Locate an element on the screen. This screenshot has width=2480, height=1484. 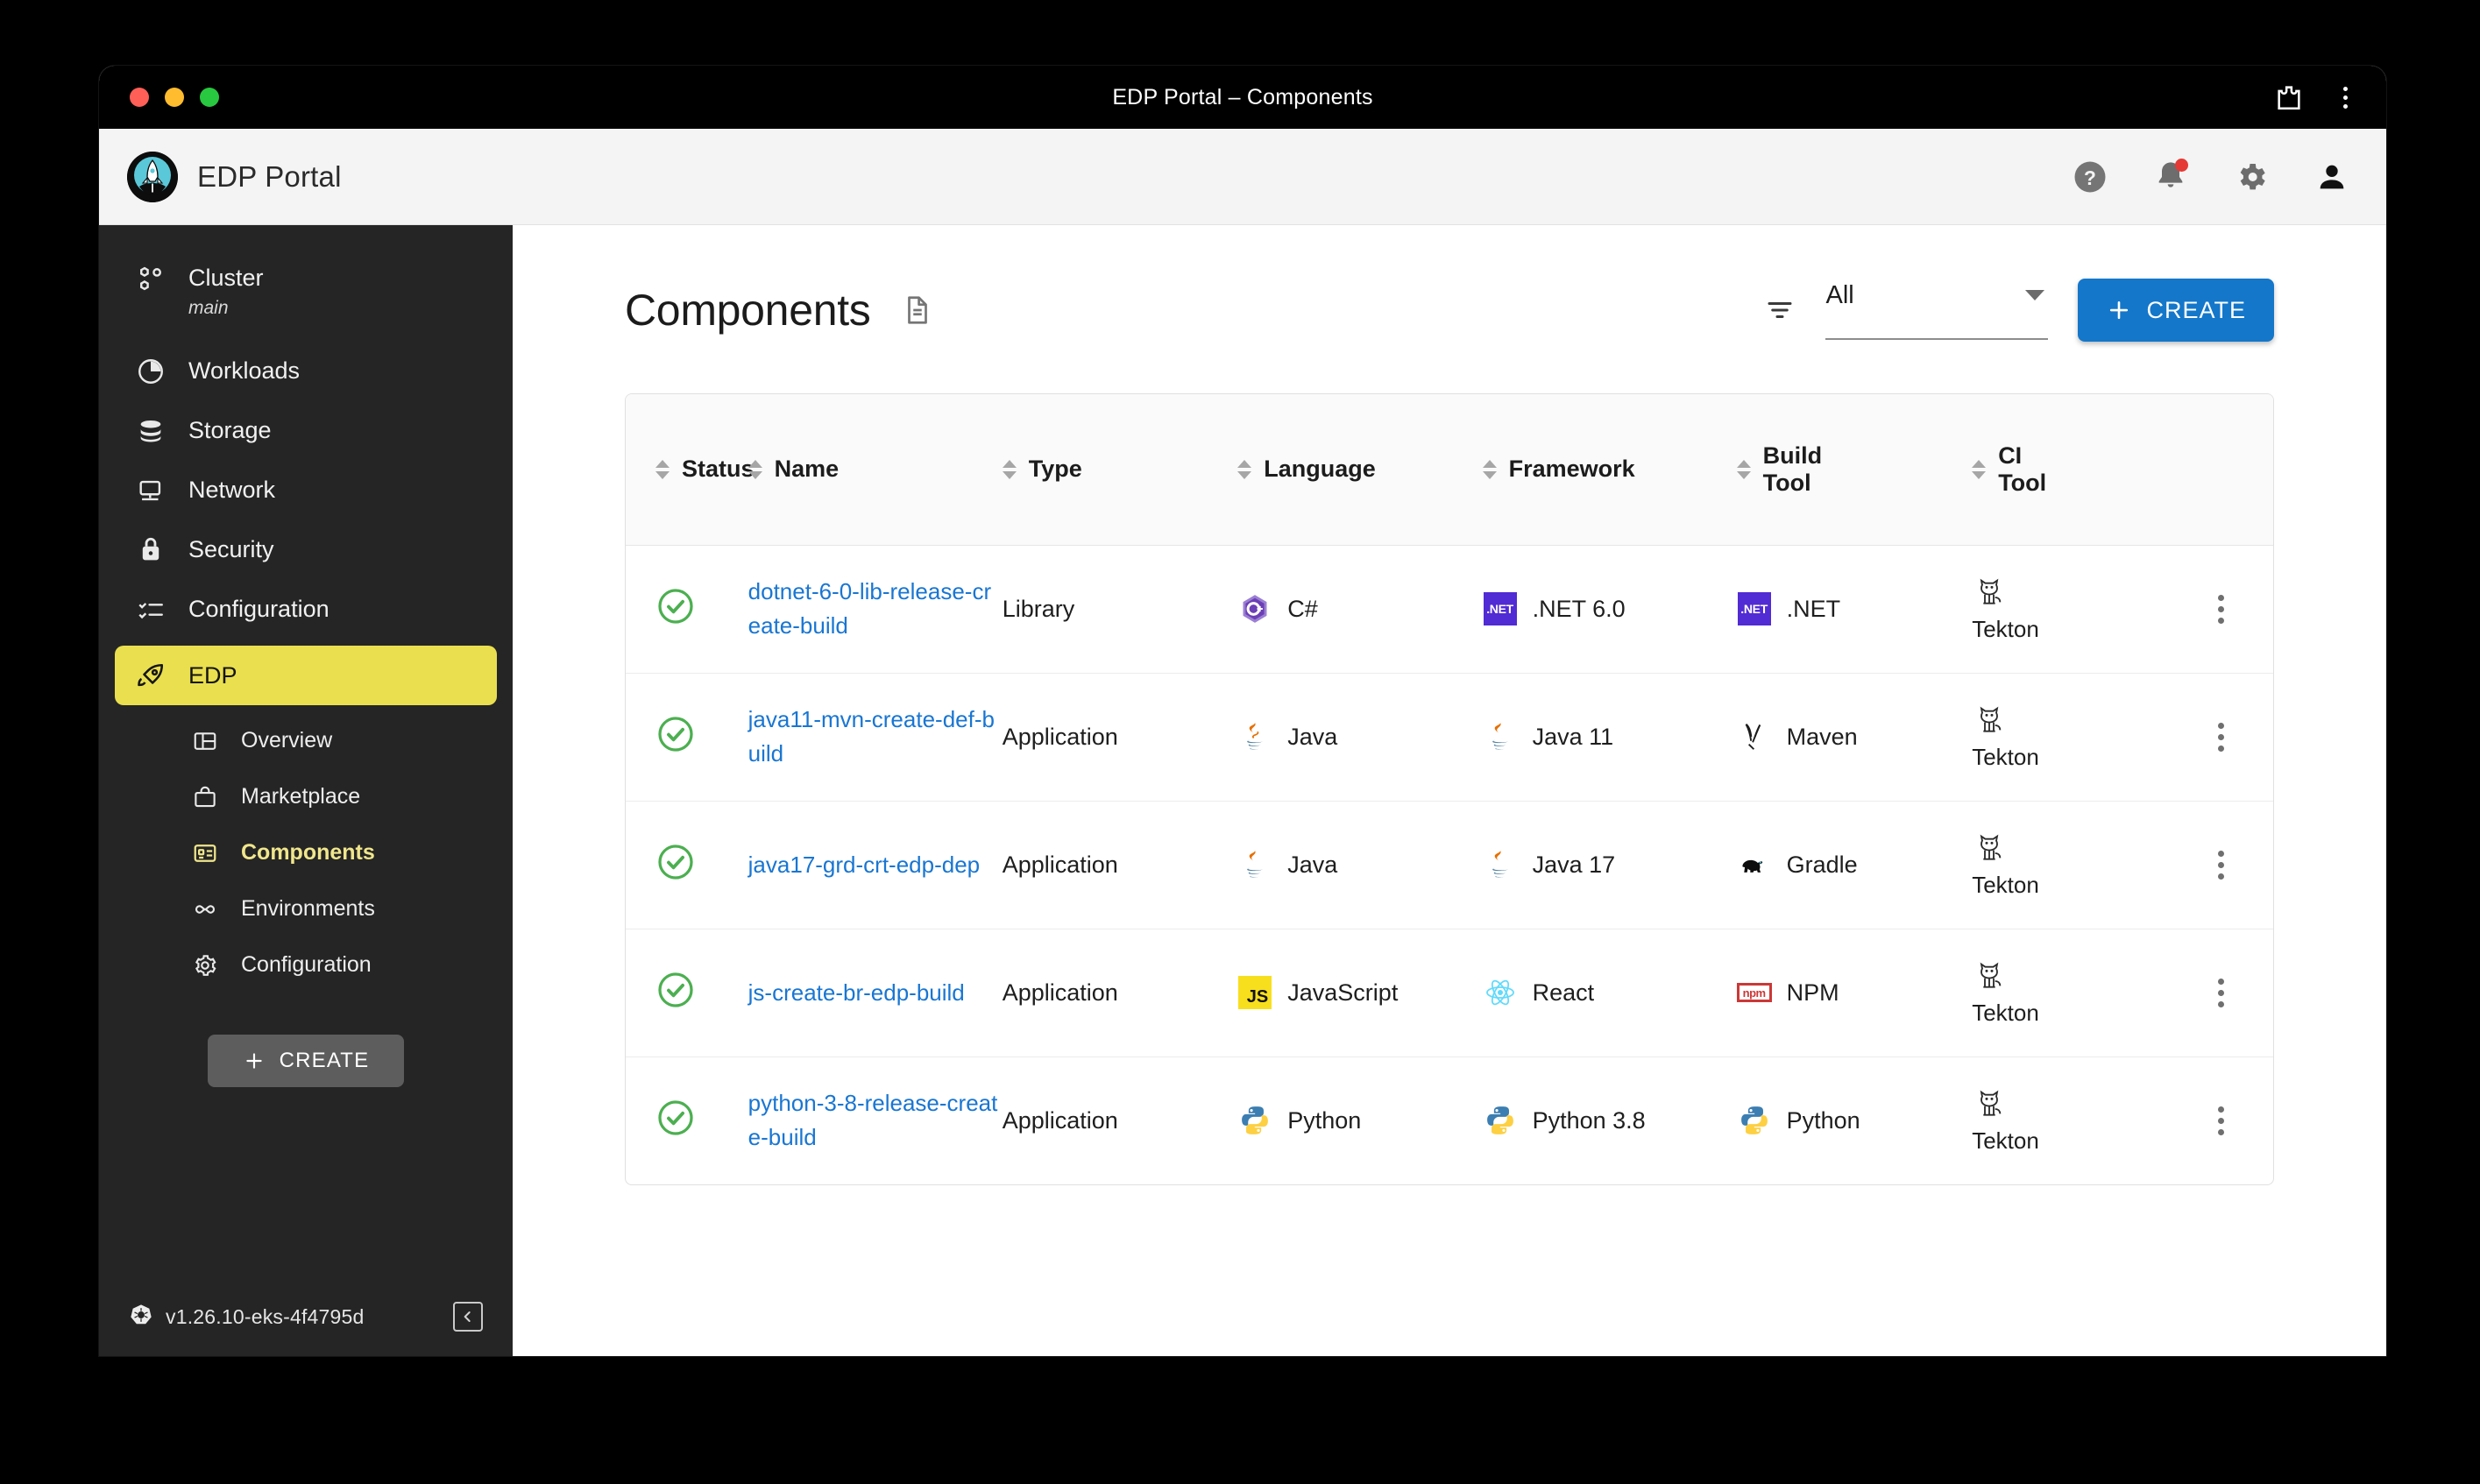
cell-name: python-3-8-release-create-build is located at coordinates (875, 1120).